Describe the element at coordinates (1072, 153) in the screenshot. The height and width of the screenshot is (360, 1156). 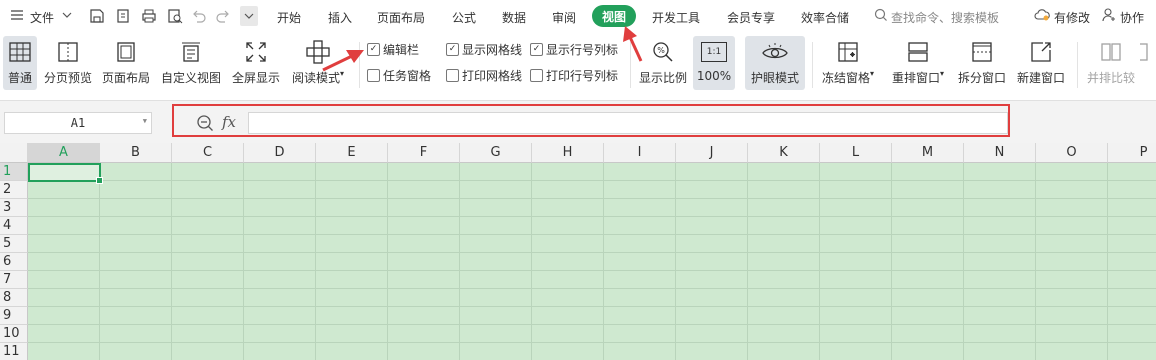
I see `column-header: O` at that location.